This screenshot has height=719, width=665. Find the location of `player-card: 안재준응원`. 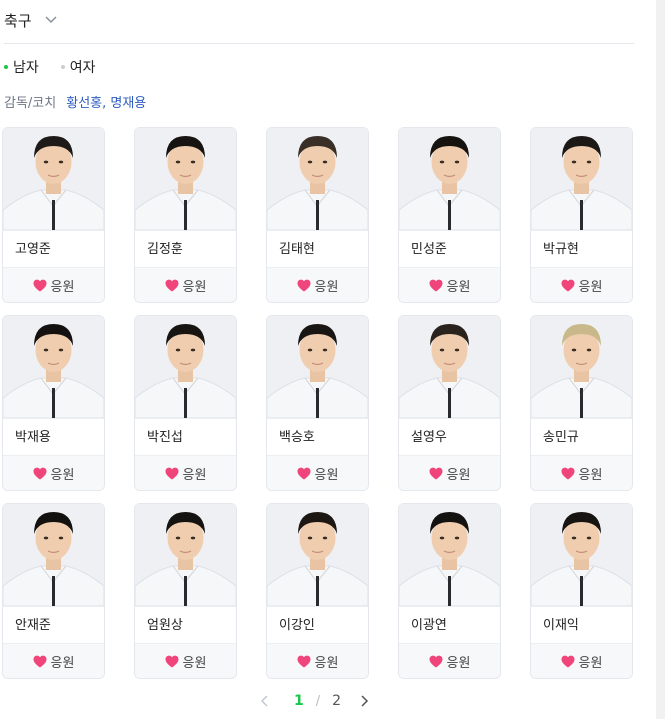

player-card: 안재준응원 is located at coordinates (53, 591).